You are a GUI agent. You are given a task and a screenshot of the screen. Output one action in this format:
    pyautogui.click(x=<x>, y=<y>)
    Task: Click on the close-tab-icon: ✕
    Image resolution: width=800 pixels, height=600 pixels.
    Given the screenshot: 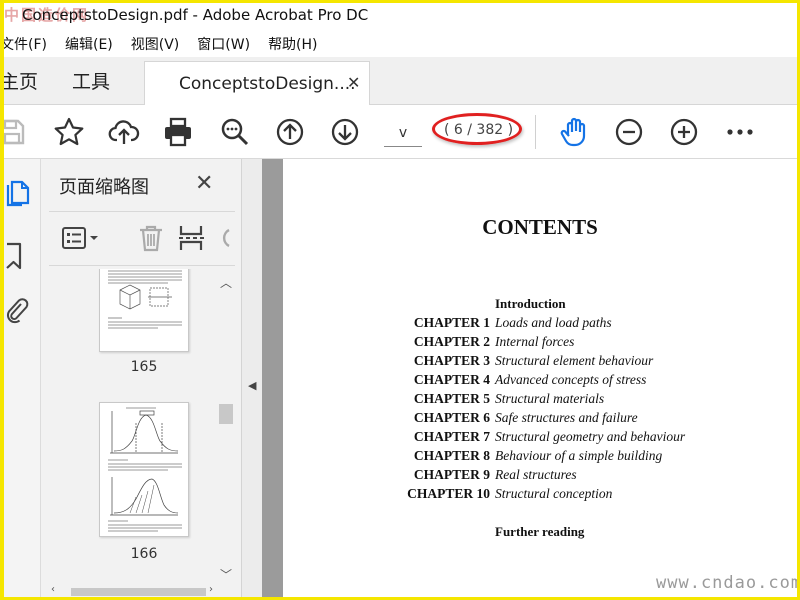 What is the action you would take?
    pyautogui.click(x=353, y=82)
    